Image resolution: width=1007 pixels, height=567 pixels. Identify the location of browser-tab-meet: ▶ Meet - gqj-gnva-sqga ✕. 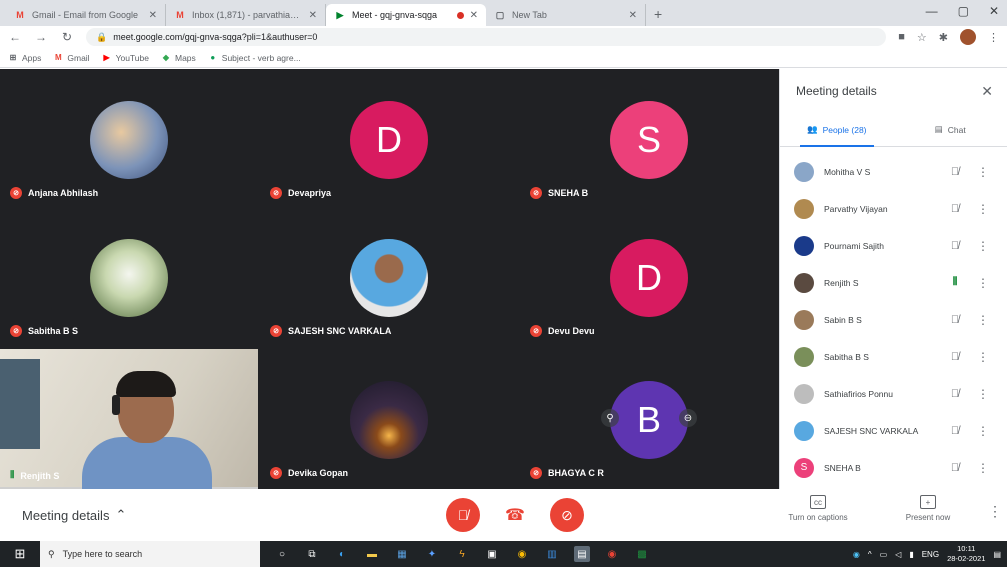
(406, 15).